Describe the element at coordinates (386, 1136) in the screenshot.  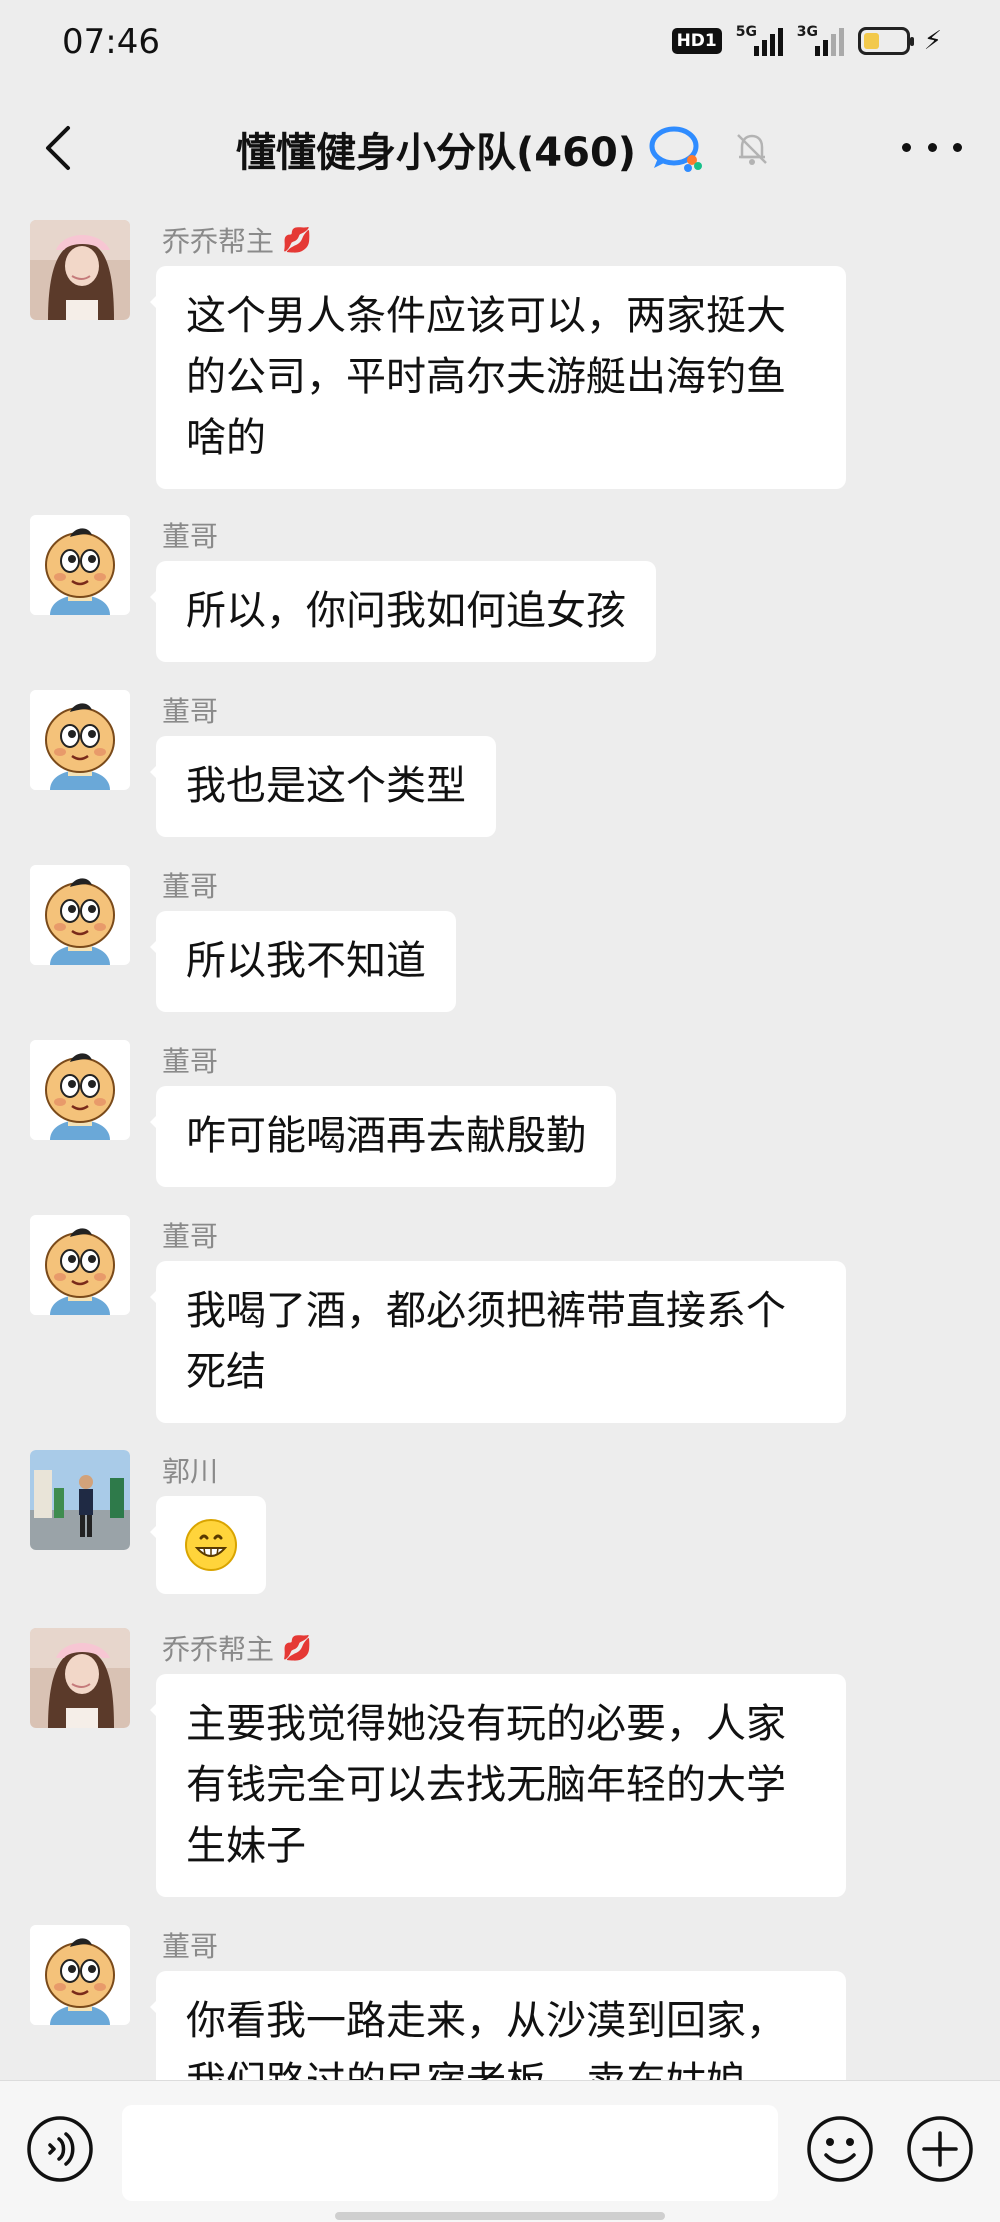
I see `message-text: 咋可能喝酒再去献殷勤` at that location.